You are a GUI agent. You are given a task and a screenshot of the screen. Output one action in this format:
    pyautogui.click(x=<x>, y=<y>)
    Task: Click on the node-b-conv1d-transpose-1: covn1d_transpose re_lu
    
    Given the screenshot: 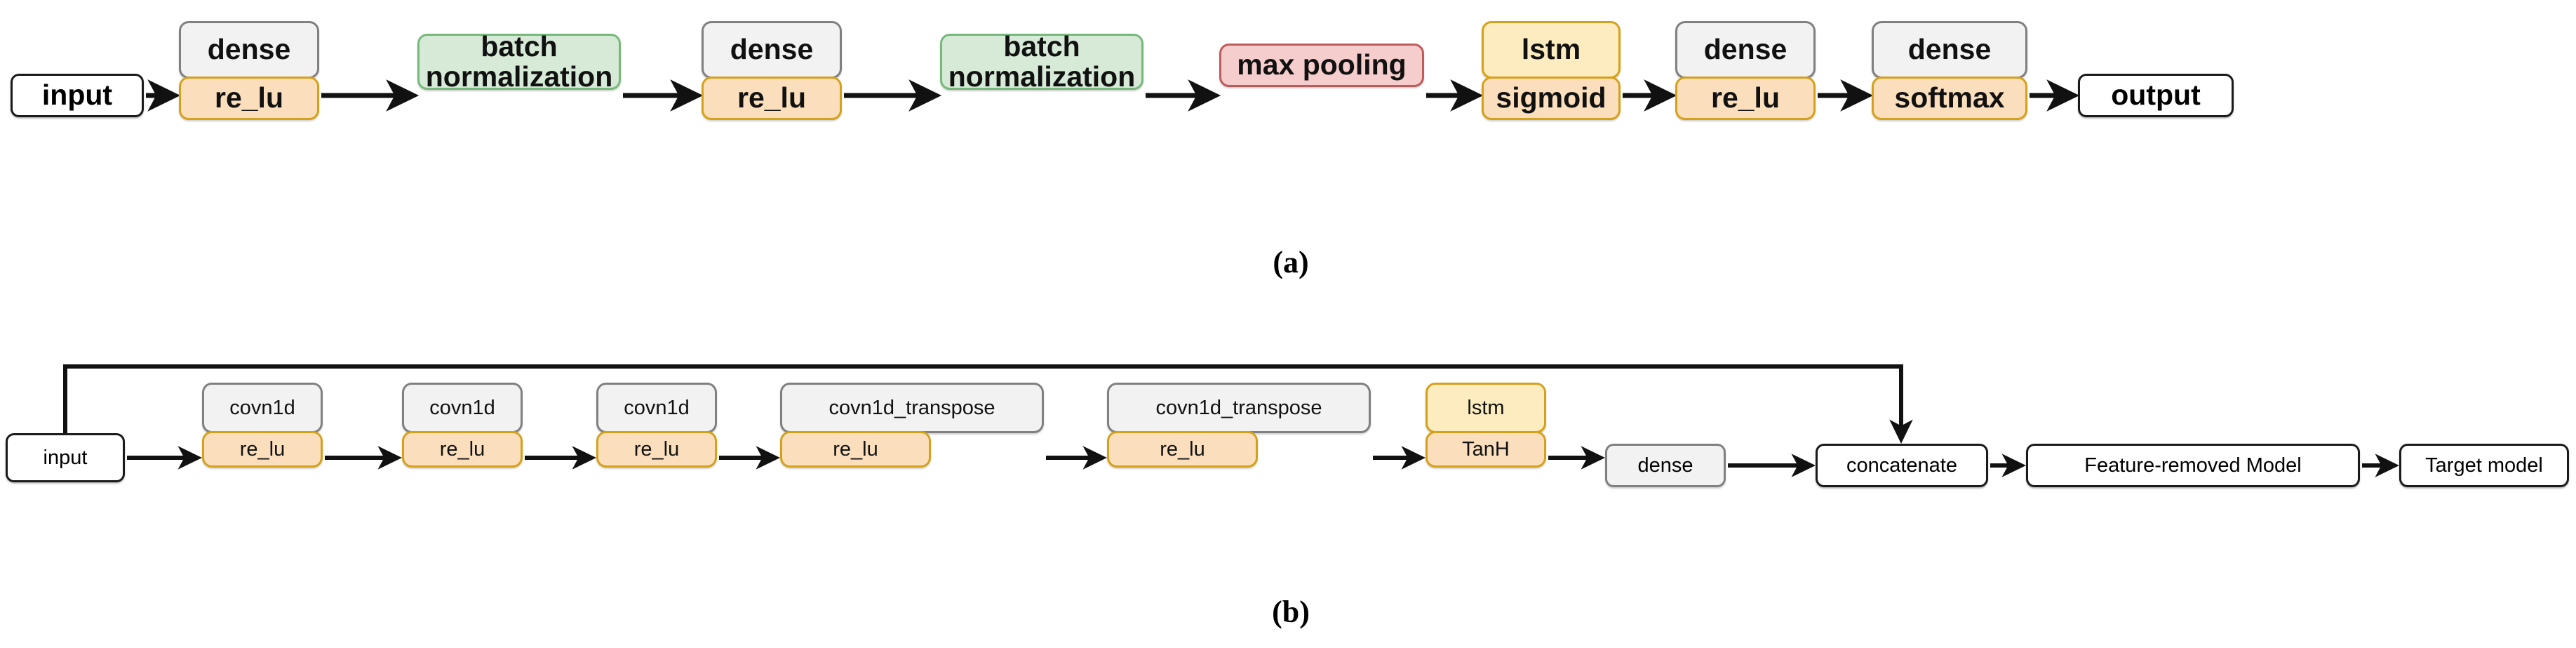 What is the action you would take?
    pyautogui.click(x=912, y=426)
    